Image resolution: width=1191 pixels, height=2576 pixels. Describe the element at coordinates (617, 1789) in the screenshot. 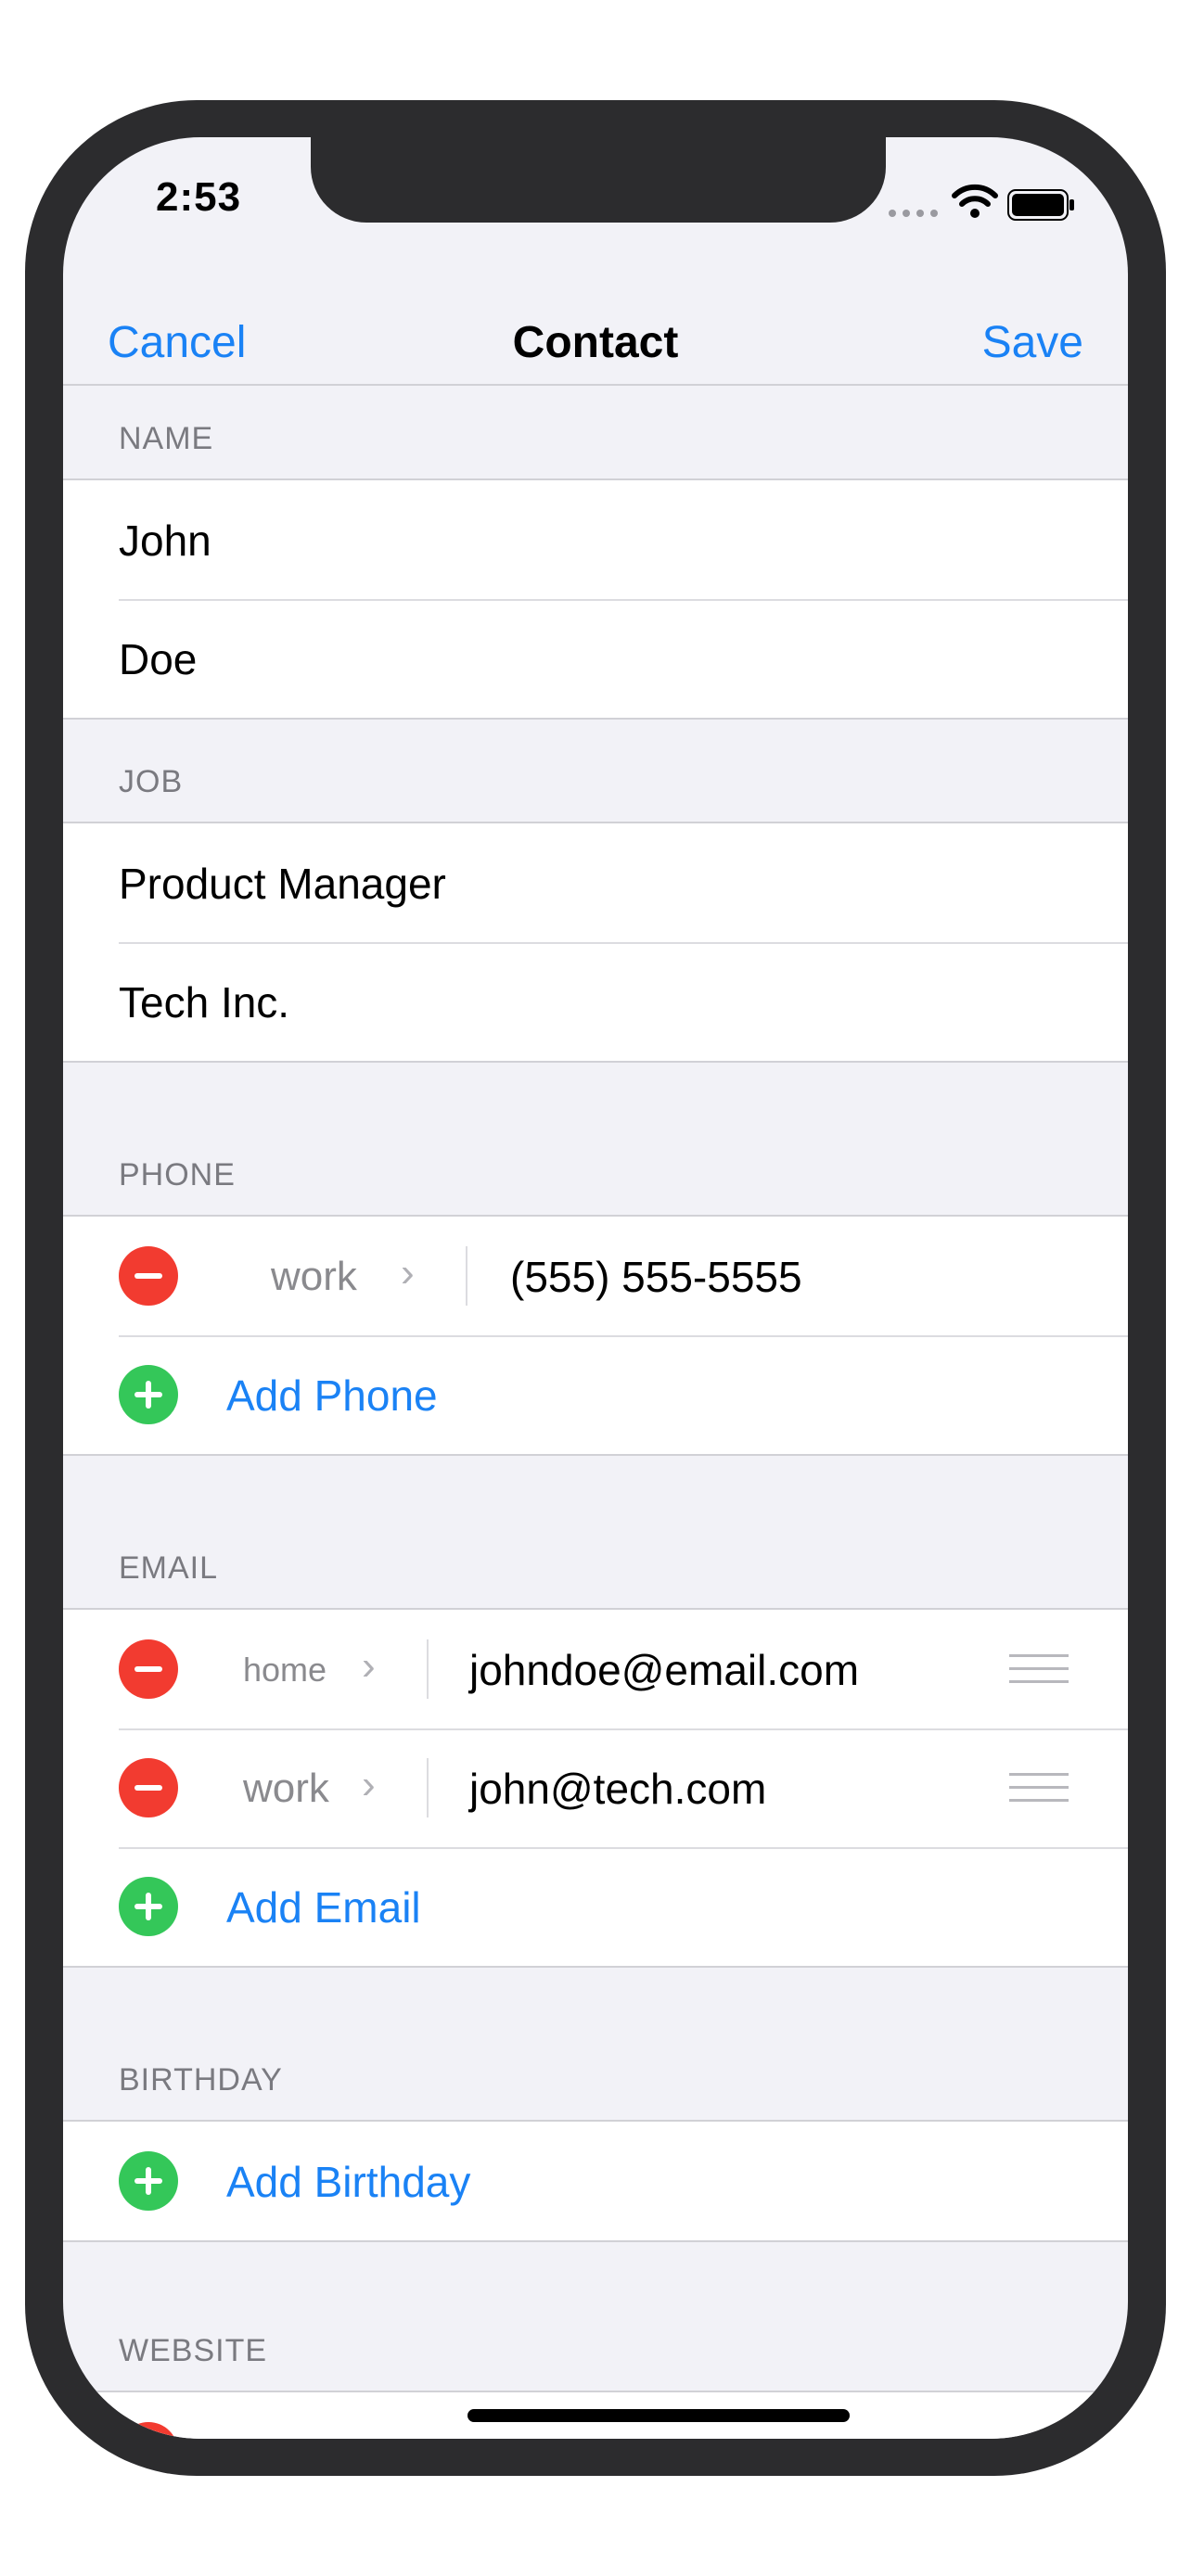

I see `email-field: john@tech.com` at that location.